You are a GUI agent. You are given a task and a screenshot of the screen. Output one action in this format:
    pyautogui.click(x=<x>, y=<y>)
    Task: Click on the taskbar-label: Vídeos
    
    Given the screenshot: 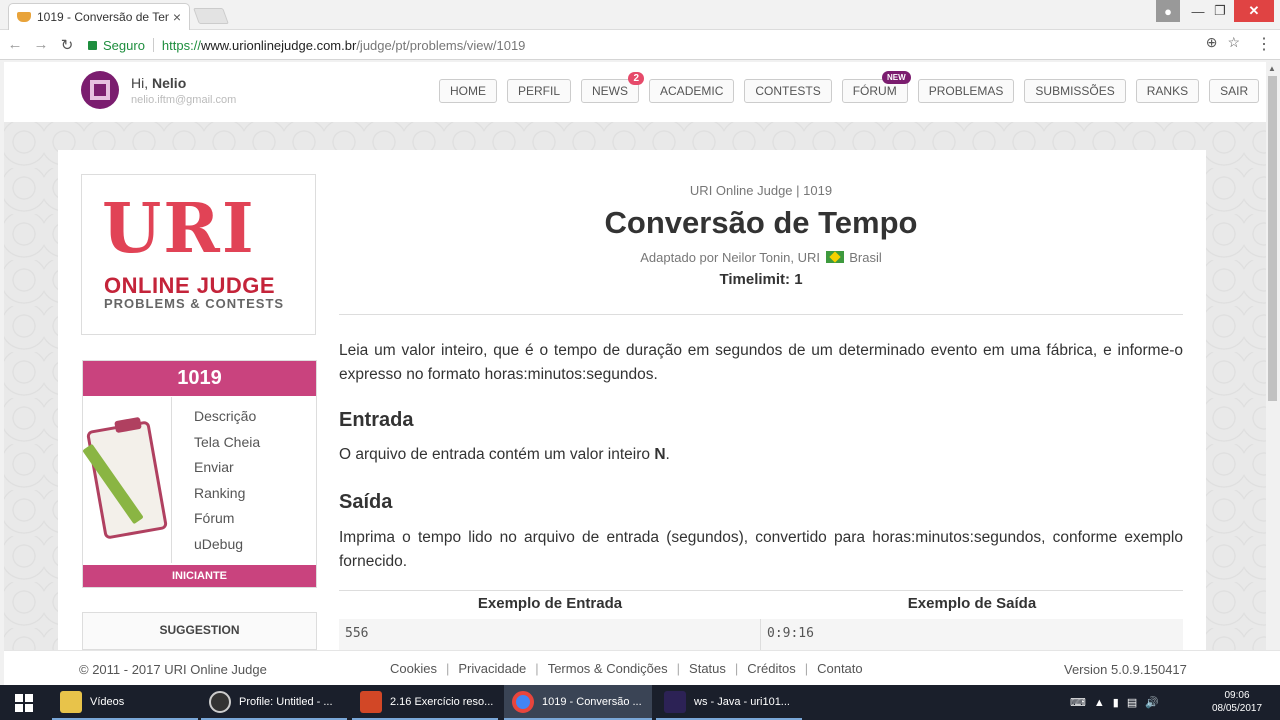 What is the action you would take?
    pyautogui.click(x=107, y=701)
    